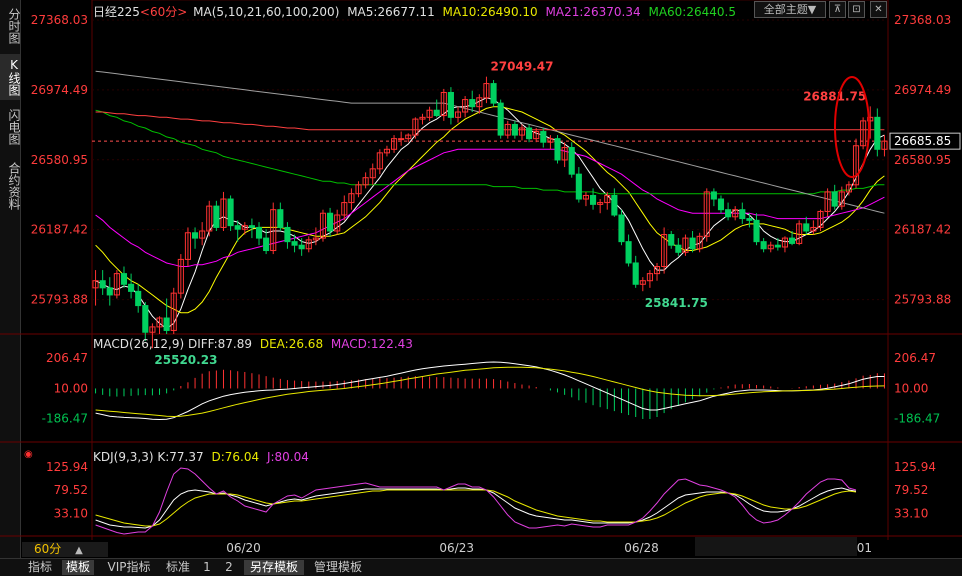 This screenshot has width=962, height=576. I want to click on ma10-value: MA10:26490.10, so click(490, 12).